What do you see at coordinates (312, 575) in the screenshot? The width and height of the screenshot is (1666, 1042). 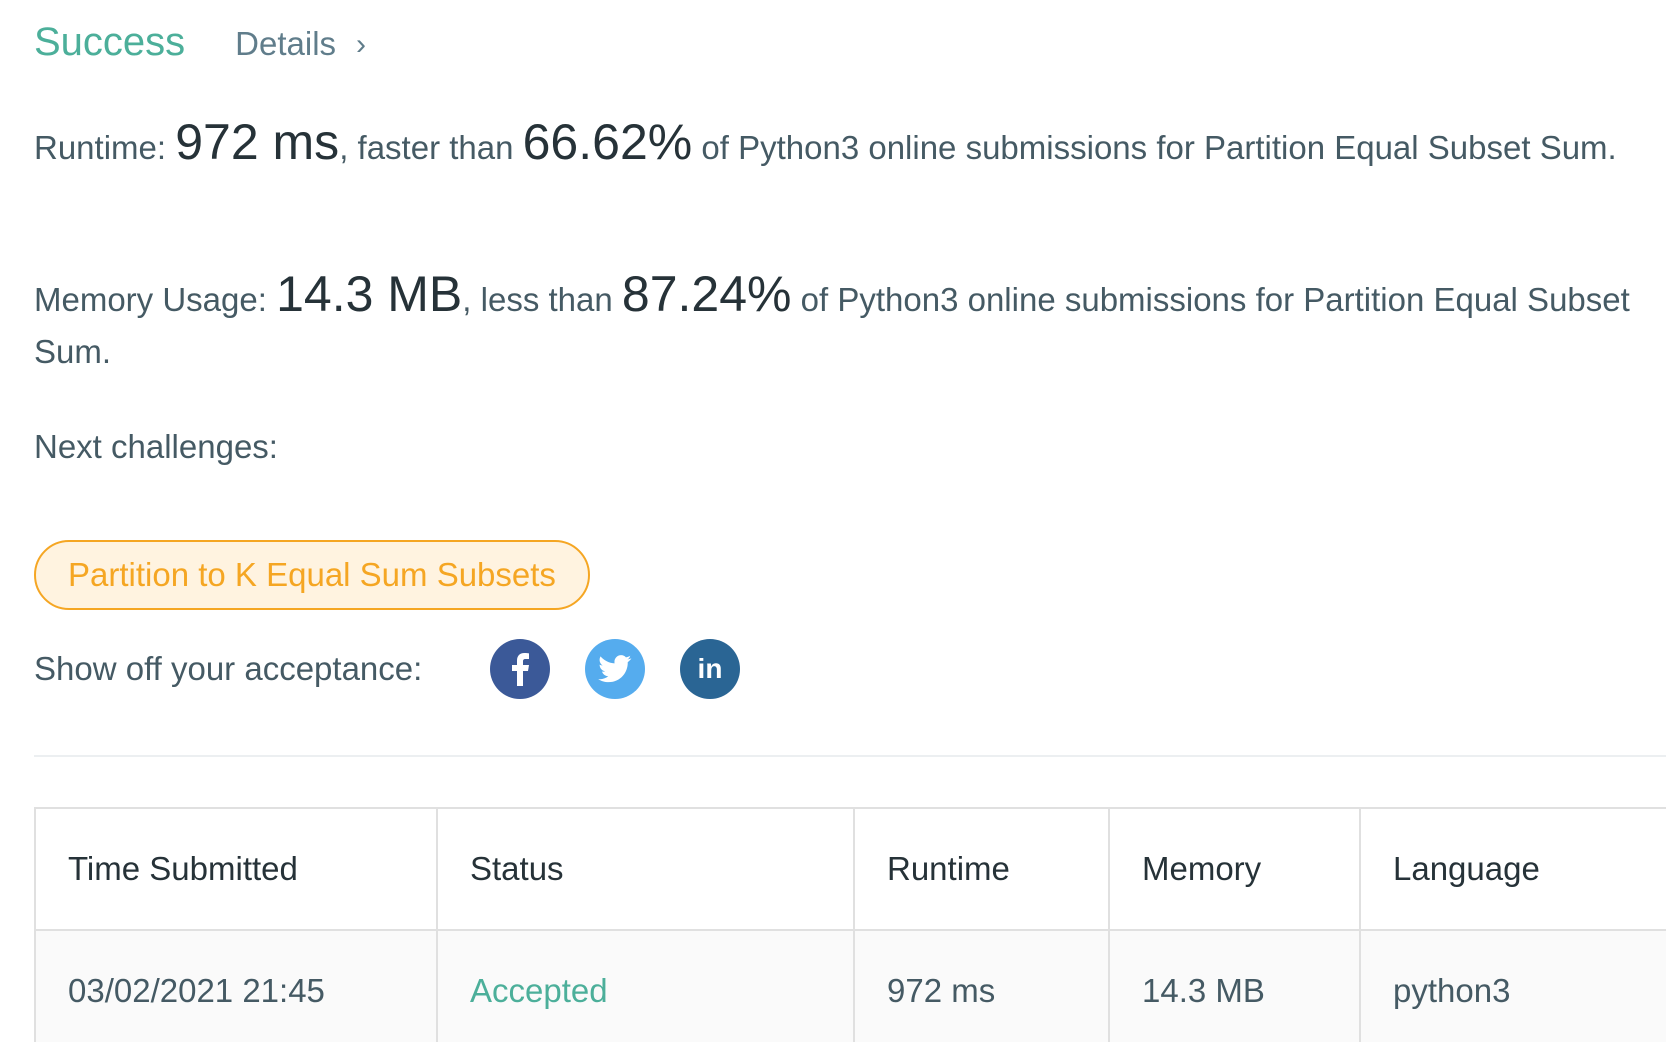 I see `next-challenge-link: Partition to K Equal Sum Subsets` at bounding box center [312, 575].